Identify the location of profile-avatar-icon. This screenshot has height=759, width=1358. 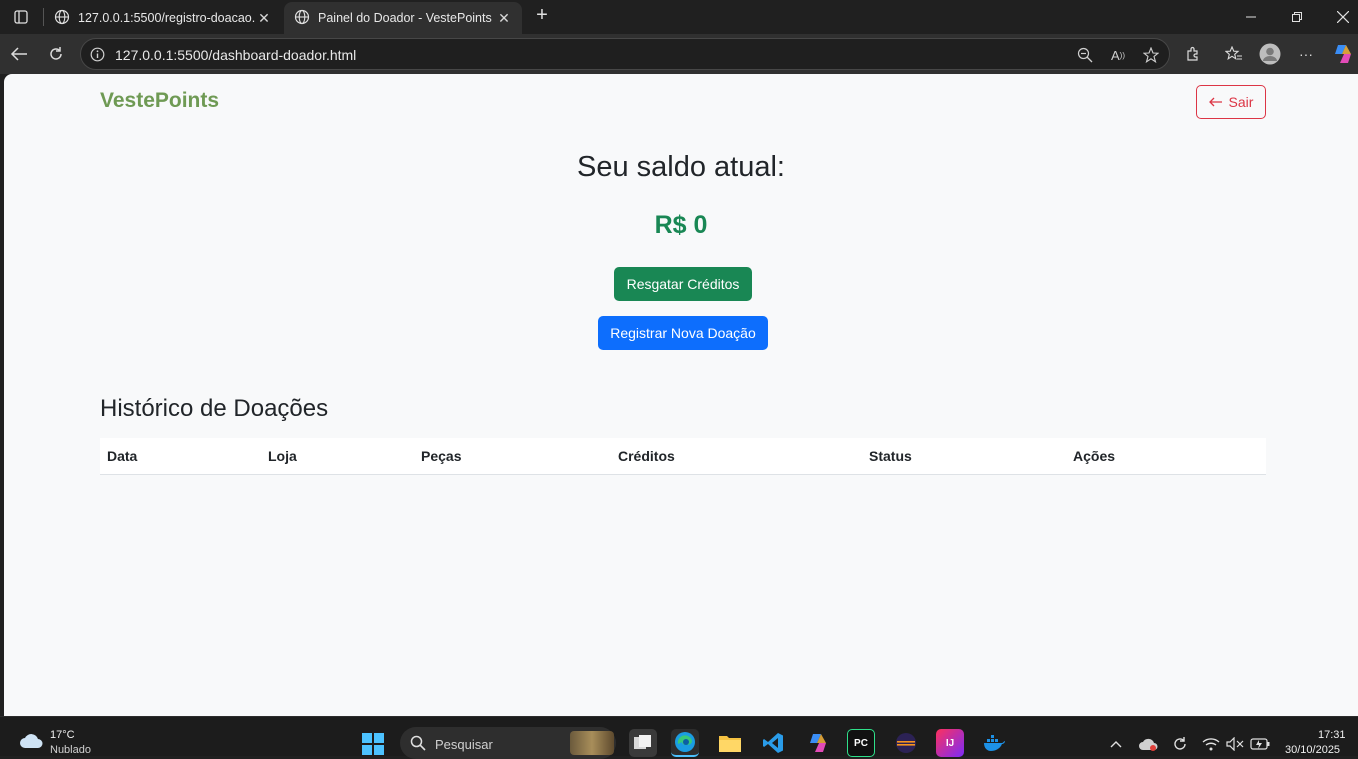
(1270, 54).